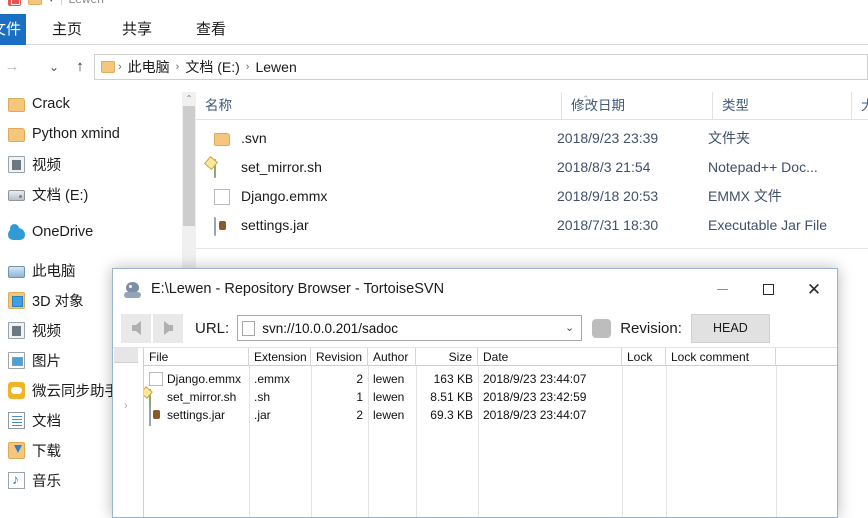 The image size is (868, 518). What do you see at coordinates (215, 226) in the screenshot?
I see `jar-icon` at bounding box center [215, 226].